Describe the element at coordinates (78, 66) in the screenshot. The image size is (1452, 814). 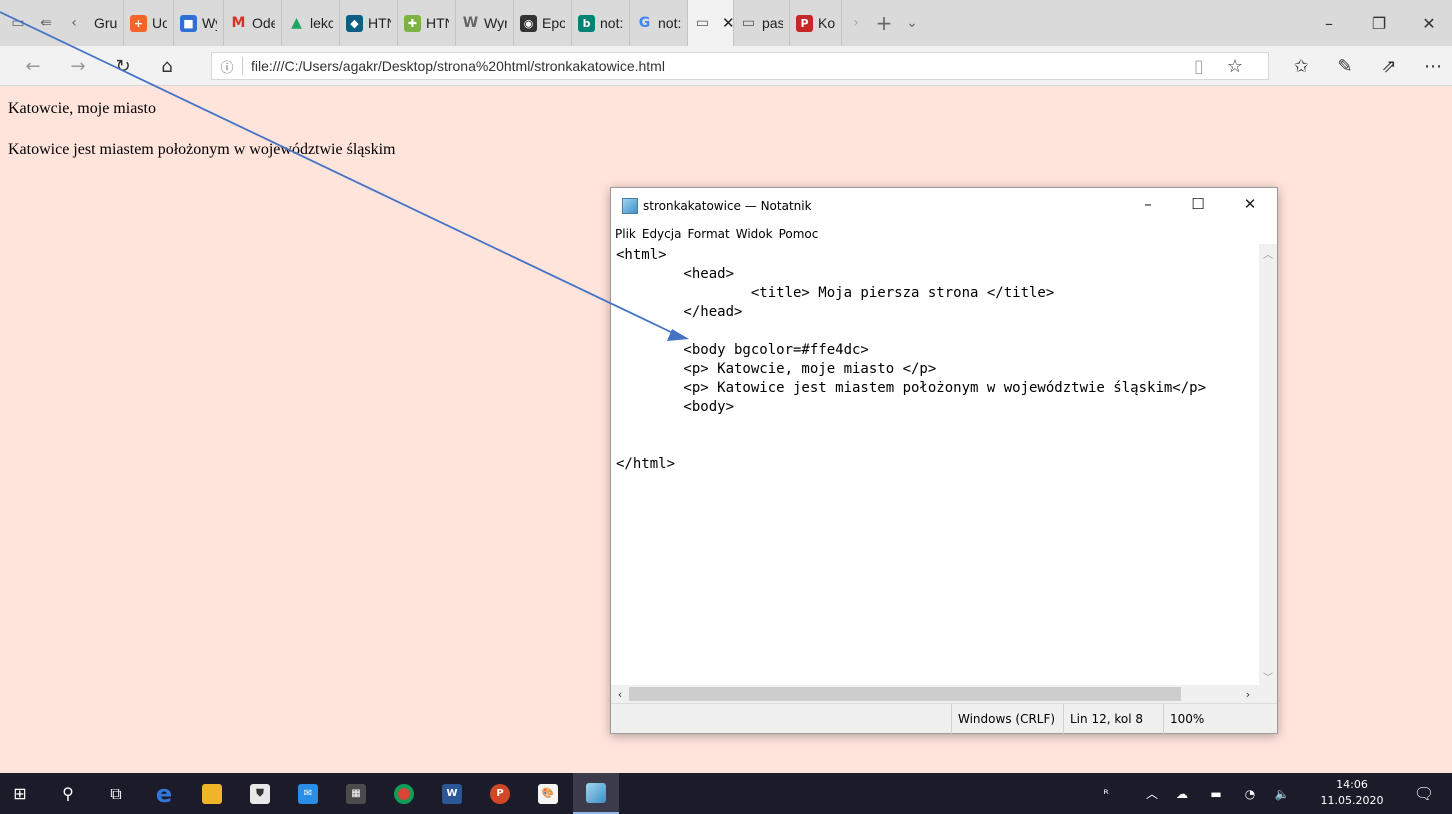
I see `forward-icon: →` at that location.